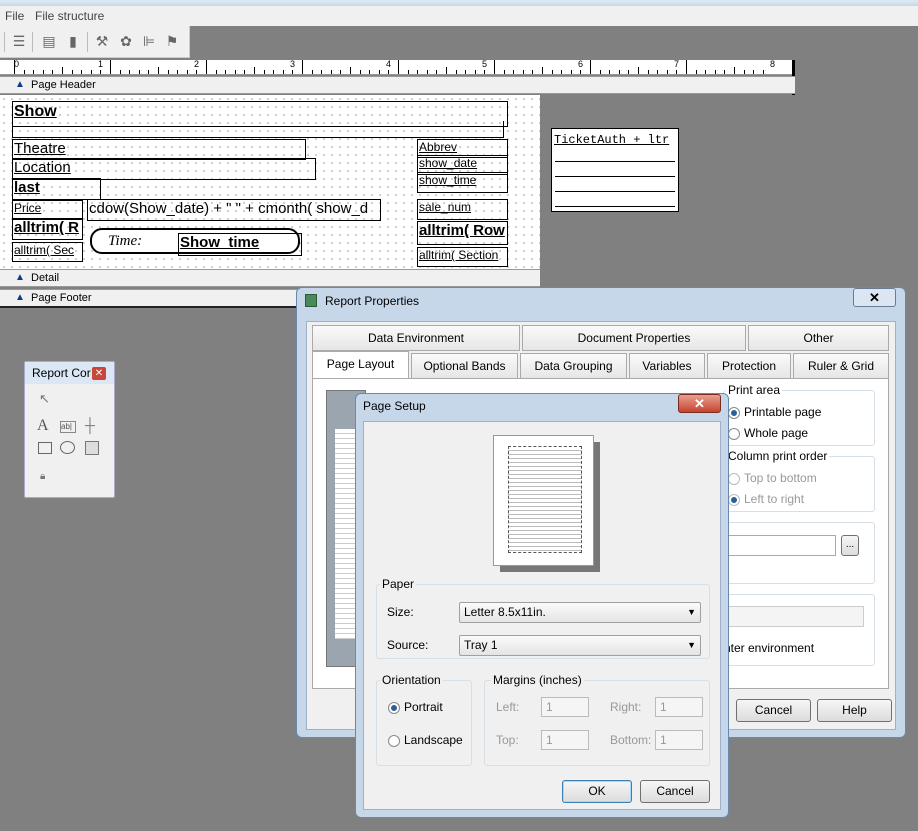 The image size is (918, 831). What do you see at coordinates (397, 85) in the screenshot?
I see `band-page-header: ▲ Page Header` at bounding box center [397, 85].